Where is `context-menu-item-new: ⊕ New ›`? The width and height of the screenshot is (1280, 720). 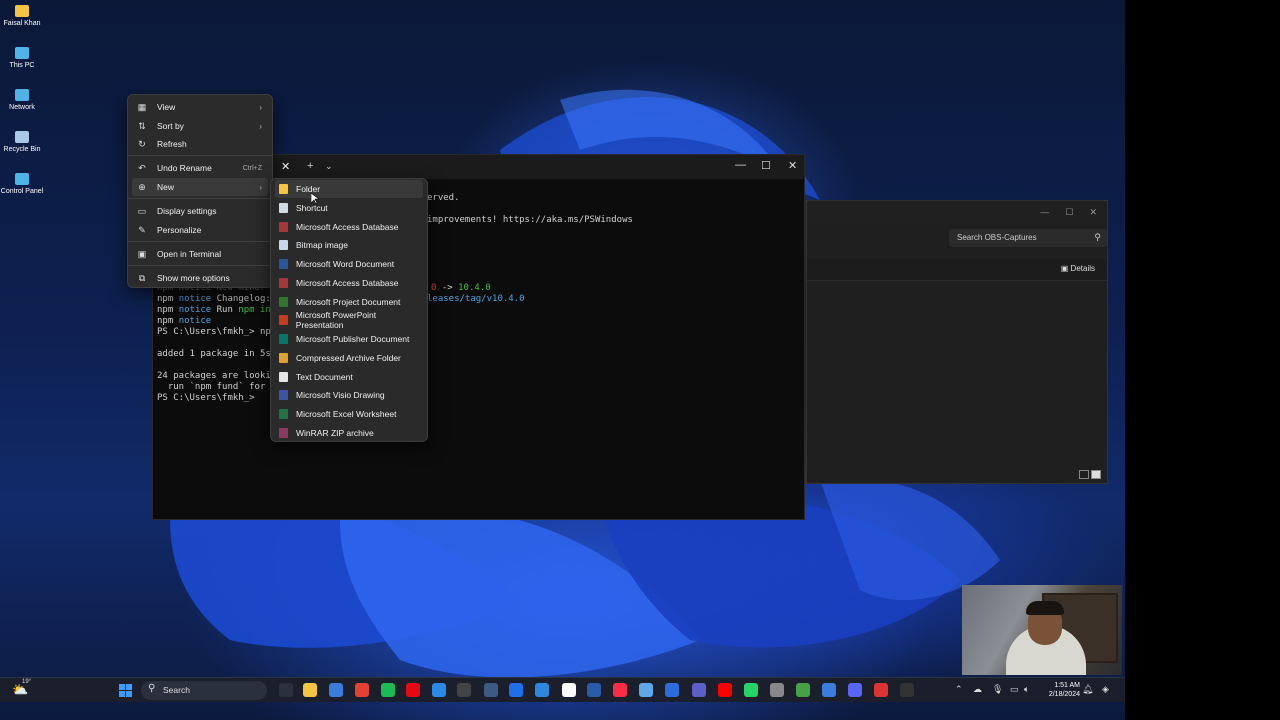 context-menu-item-new: ⊕ New › is located at coordinates (200, 187).